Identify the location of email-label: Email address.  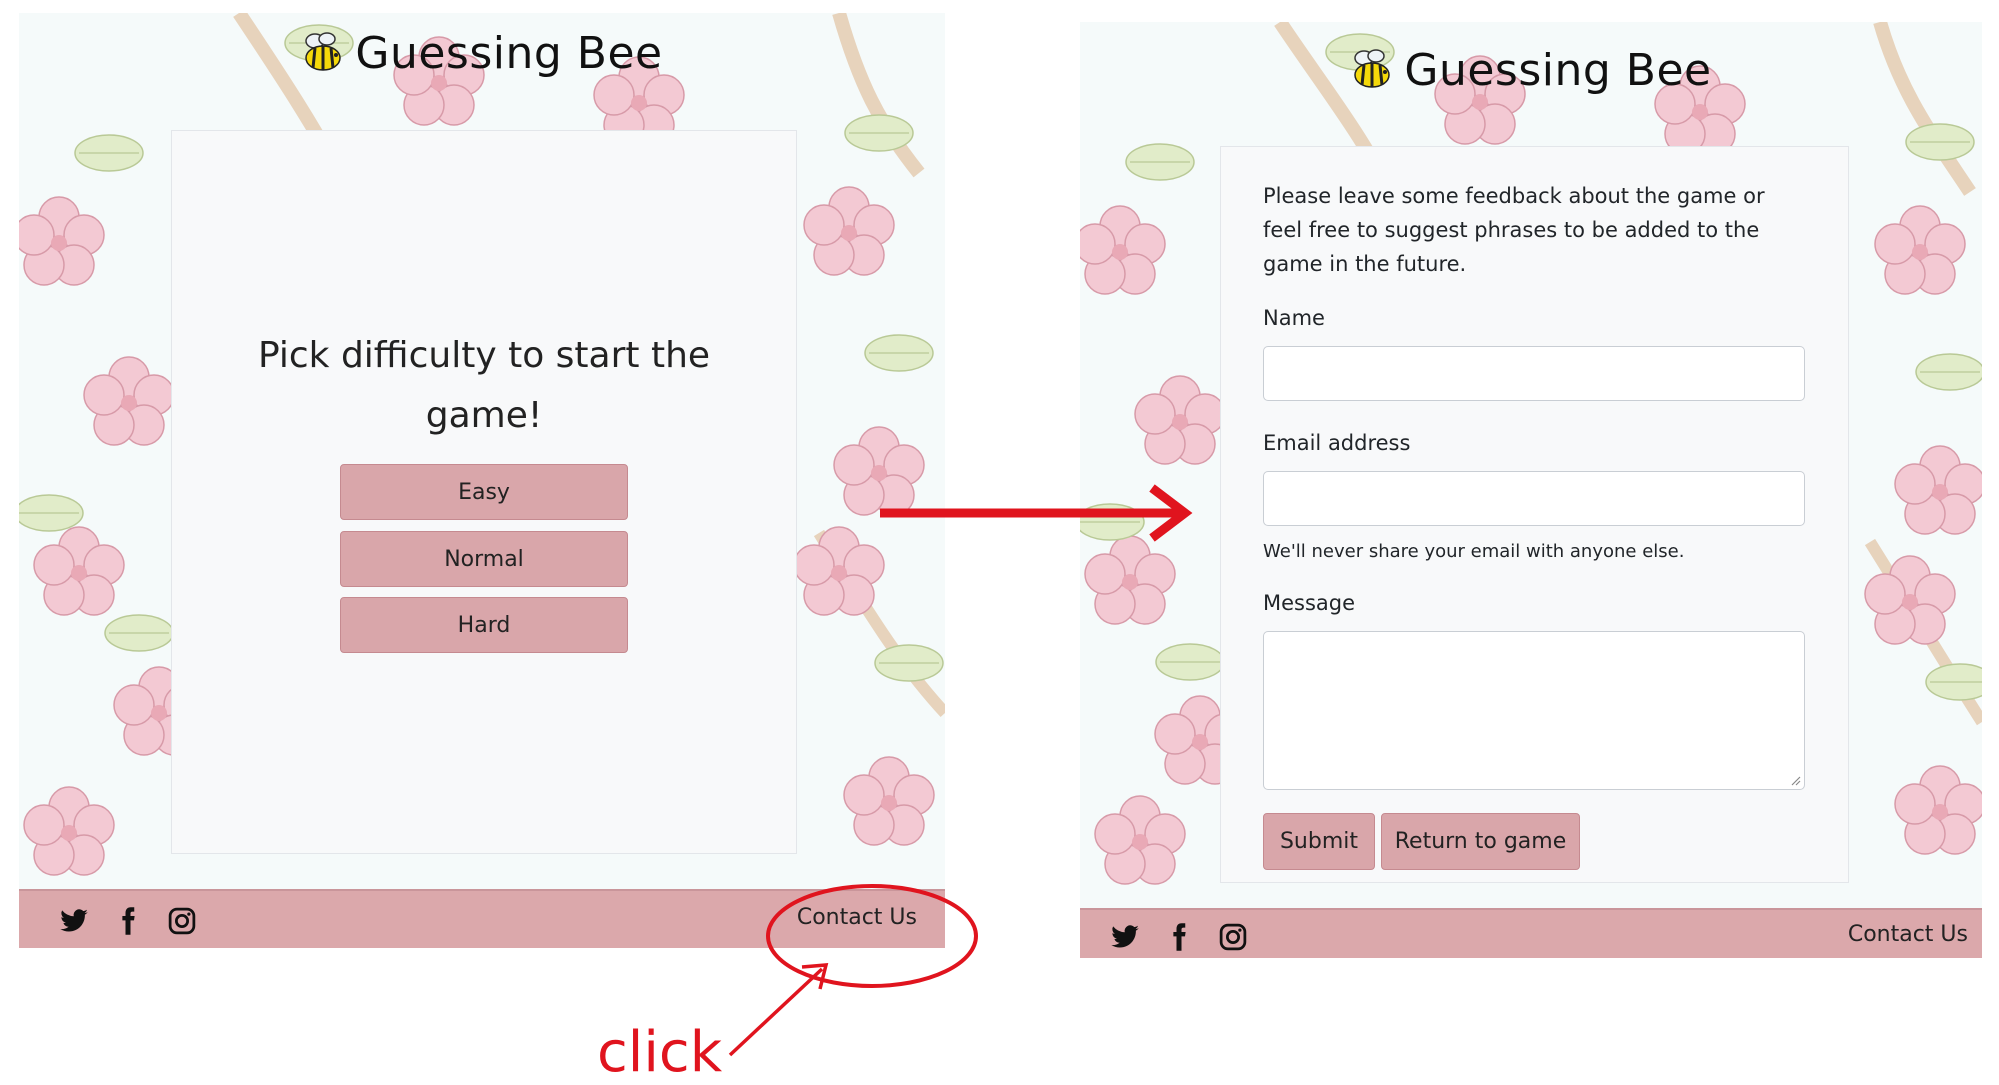
(1337, 443).